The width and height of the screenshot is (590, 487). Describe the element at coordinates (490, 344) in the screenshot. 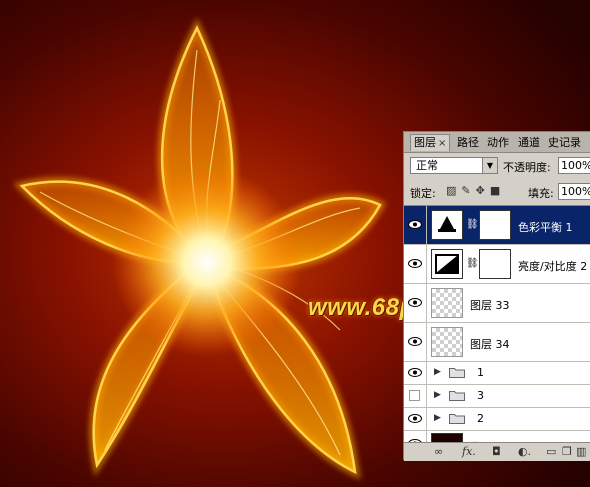

I see `layer-name: 图层 34` at that location.